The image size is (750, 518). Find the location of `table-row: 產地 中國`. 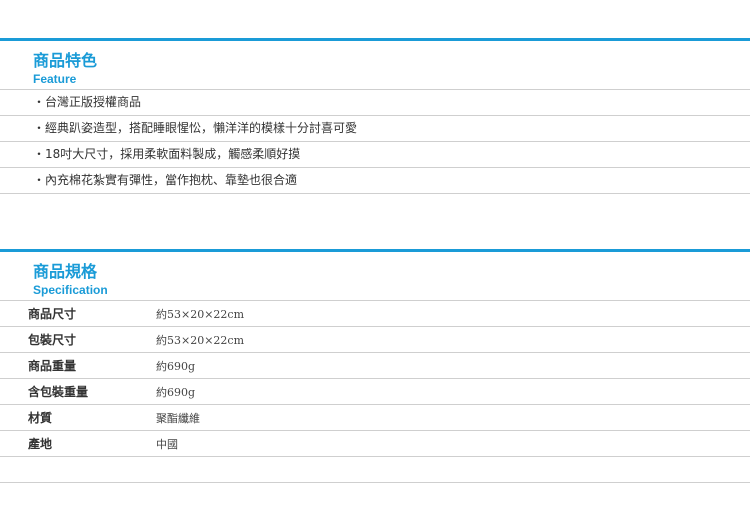

table-row: 產地 中國 is located at coordinates (375, 443).